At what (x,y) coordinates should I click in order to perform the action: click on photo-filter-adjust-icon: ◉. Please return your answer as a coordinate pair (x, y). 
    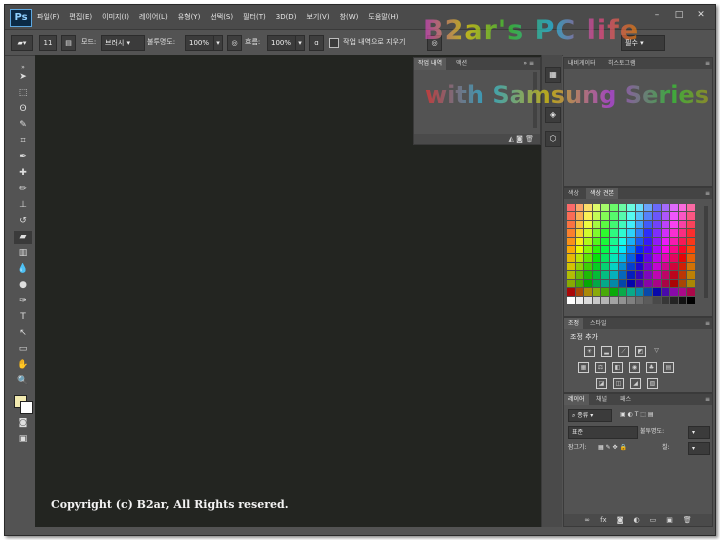
    Looking at the image, I should click on (634, 367).